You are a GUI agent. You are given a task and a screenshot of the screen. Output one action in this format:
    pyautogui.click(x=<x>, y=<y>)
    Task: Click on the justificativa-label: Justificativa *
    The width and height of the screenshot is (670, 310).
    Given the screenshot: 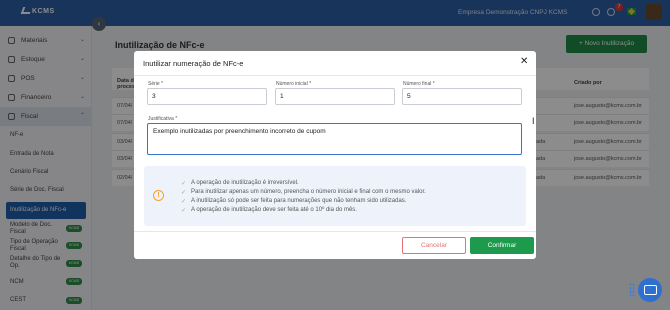 What is the action you would take?
    pyautogui.click(x=163, y=119)
    